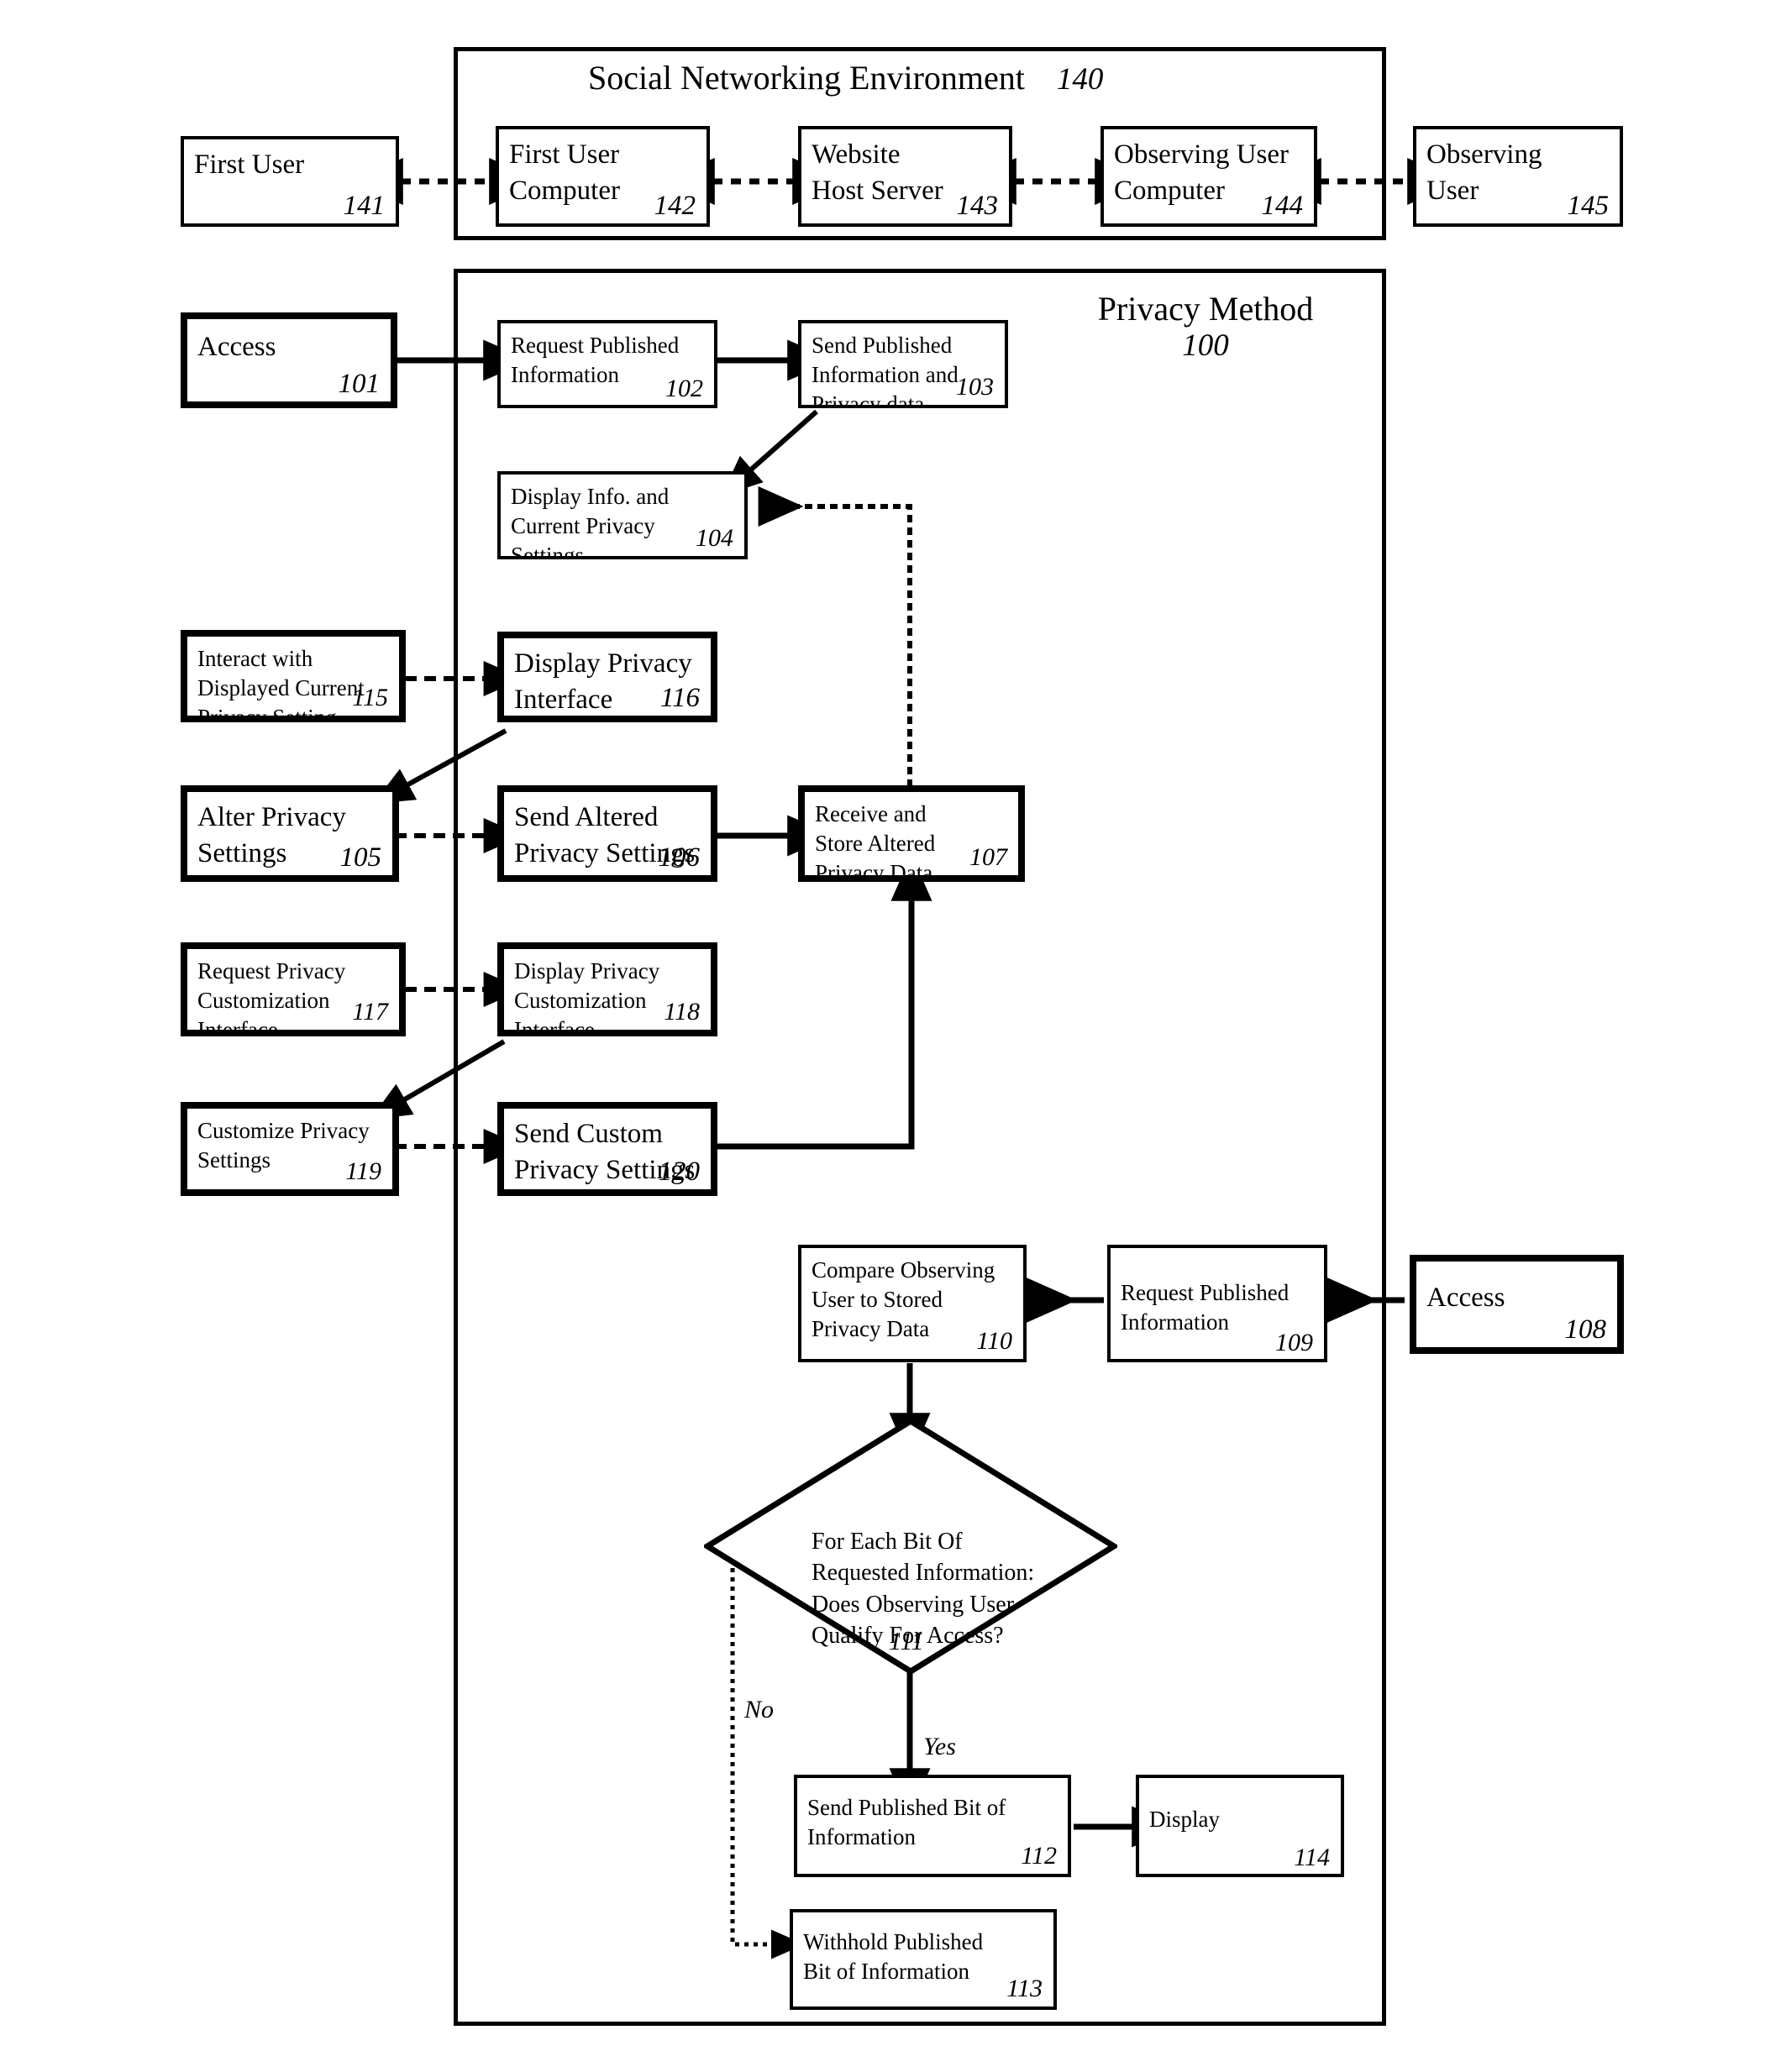 The image size is (1786, 2072). What do you see at coordinates (988, 857) in the screenshot?
I see `node-number: 107` at bounding box center [988, 857].